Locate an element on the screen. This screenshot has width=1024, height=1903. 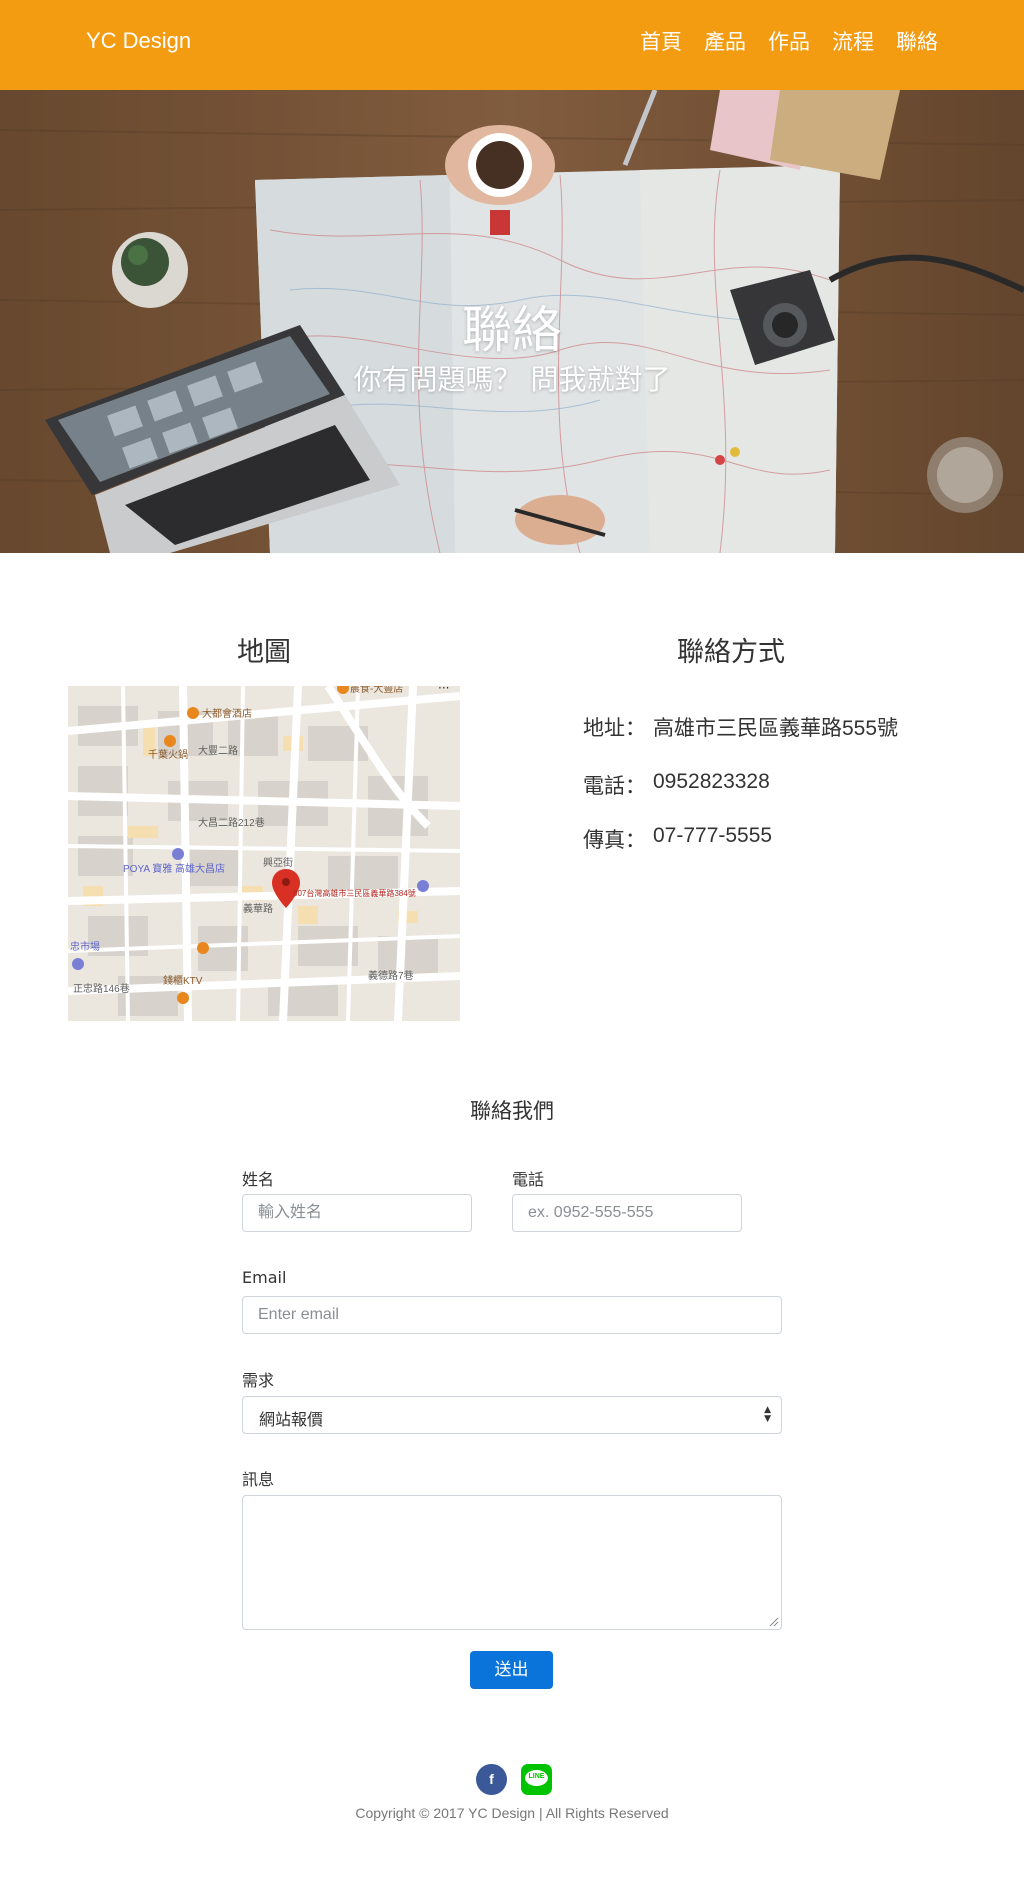
nav-link-products: 產品 is located at coordinates (725, 41).